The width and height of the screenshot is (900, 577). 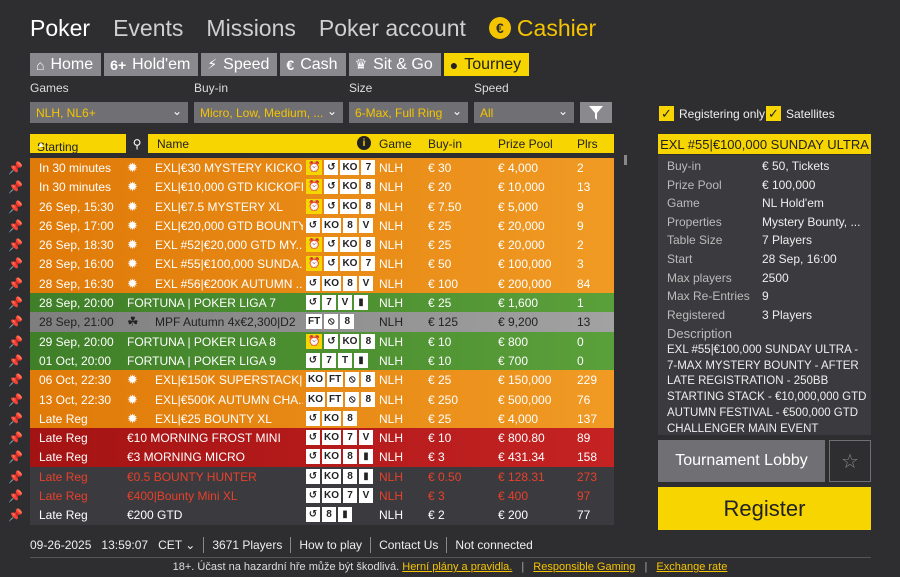 What do you see at coordinates (587, 144) in the screenshot?
I see `col-players: Plrs` at bounding box center [587, 144].